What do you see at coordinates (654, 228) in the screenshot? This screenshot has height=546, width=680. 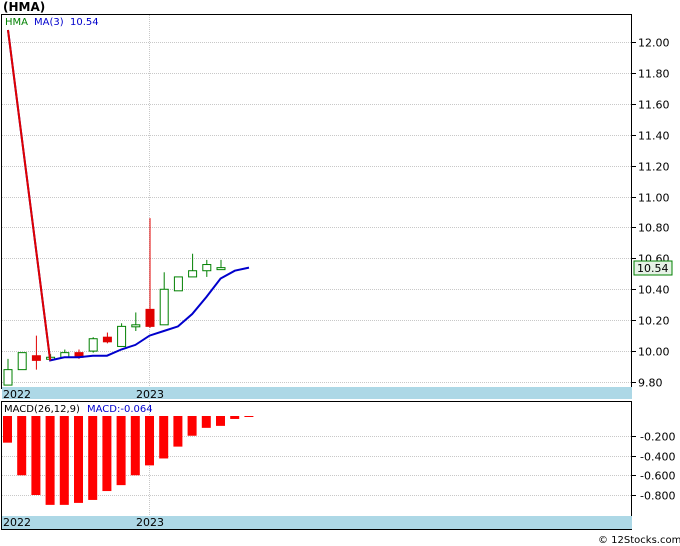 I see `price-tick-label: 10.80` at bounding box center [654, 228].